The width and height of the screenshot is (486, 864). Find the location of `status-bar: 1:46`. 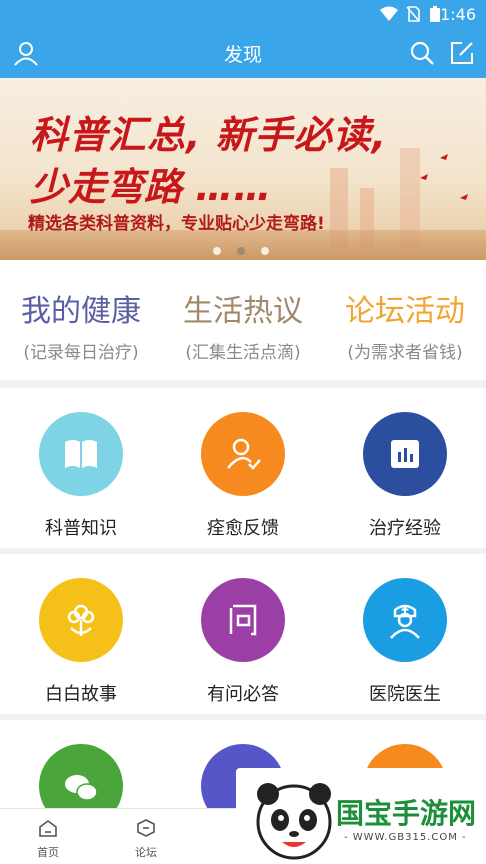

status-bar: 1:46 is located at coordinates (243, 14).